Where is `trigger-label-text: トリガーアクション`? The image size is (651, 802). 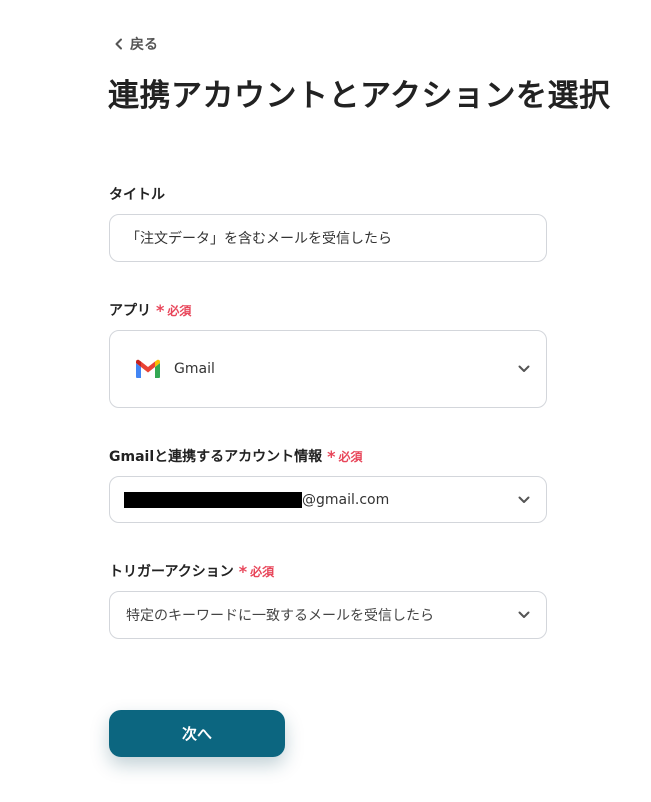
trigger-label-text: トリガーアクション is located at coordinates (171, 572).